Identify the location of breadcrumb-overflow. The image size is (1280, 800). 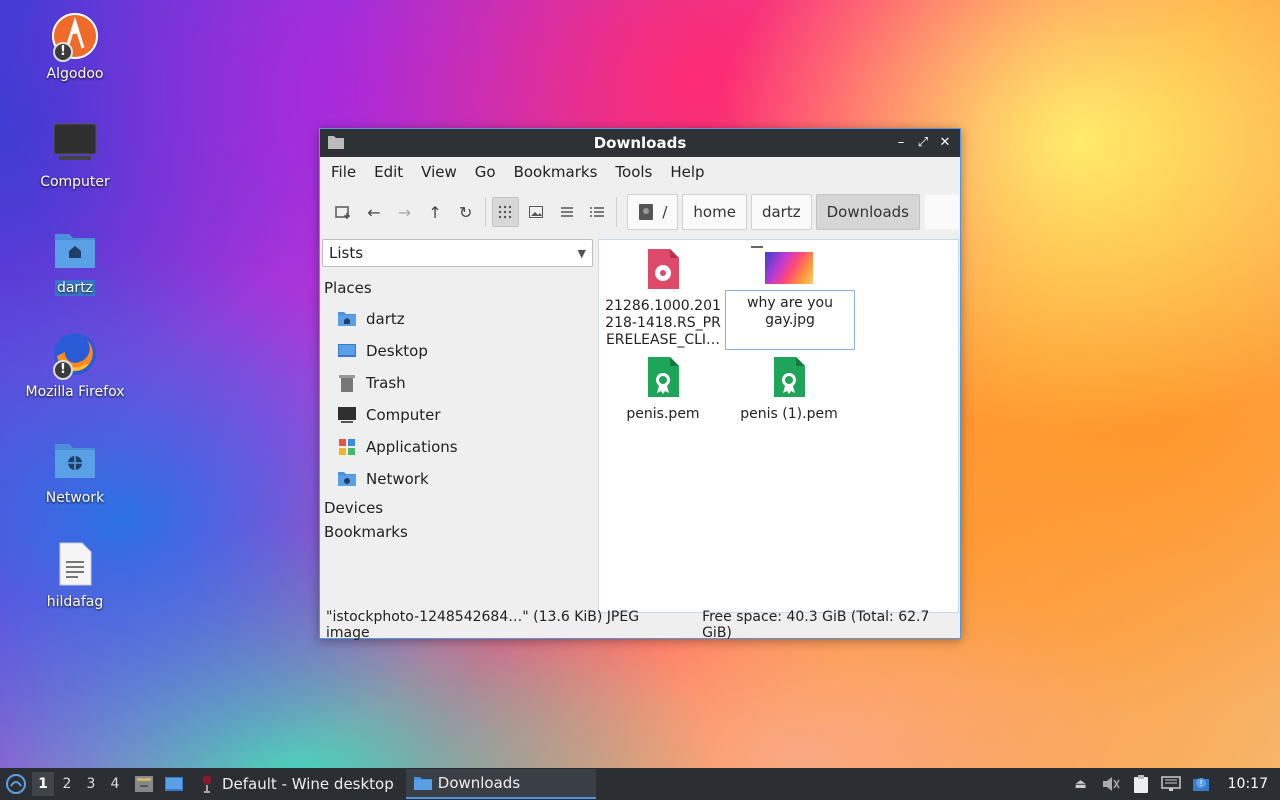
(941, 212).